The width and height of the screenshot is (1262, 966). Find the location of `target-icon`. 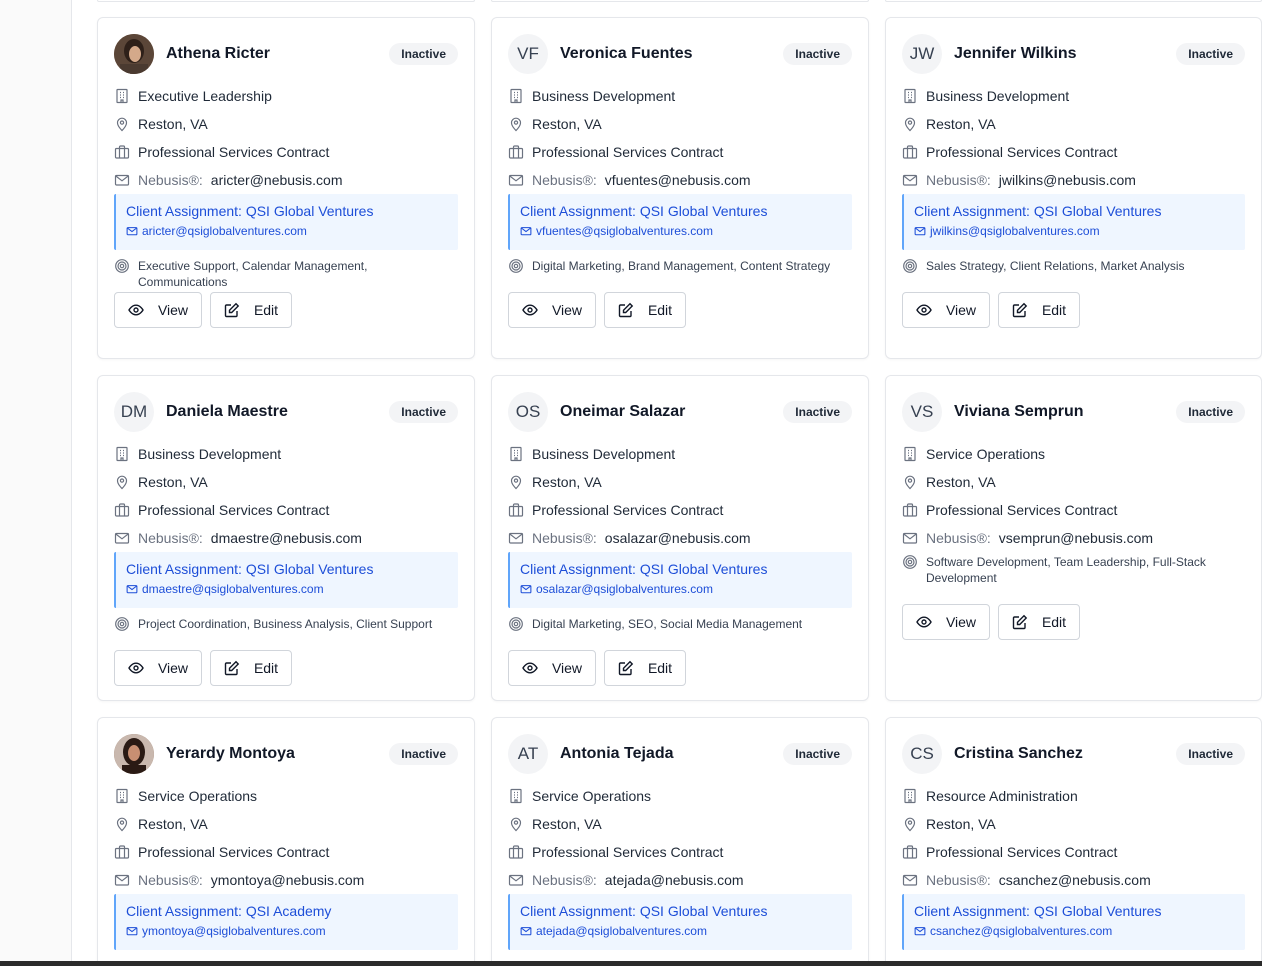

target-icon is located at coordinates (516, 266).